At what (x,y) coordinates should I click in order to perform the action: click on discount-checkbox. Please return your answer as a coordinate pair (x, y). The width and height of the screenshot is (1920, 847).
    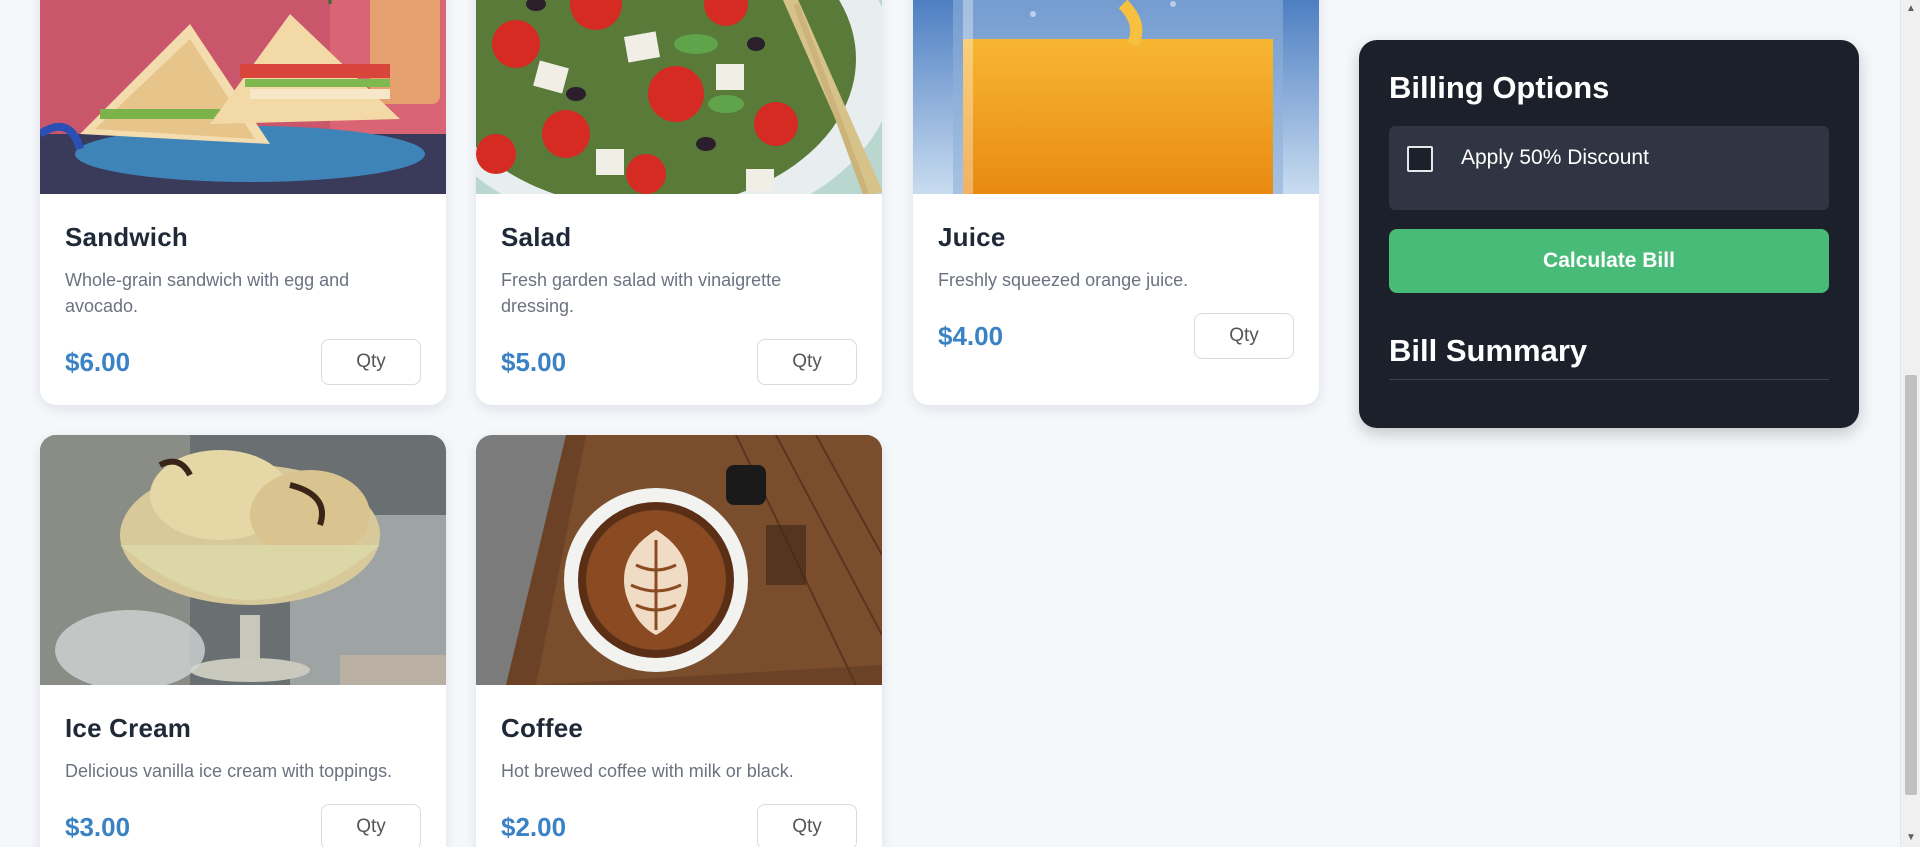
    Looking at the image, I should click on (1420, 159).